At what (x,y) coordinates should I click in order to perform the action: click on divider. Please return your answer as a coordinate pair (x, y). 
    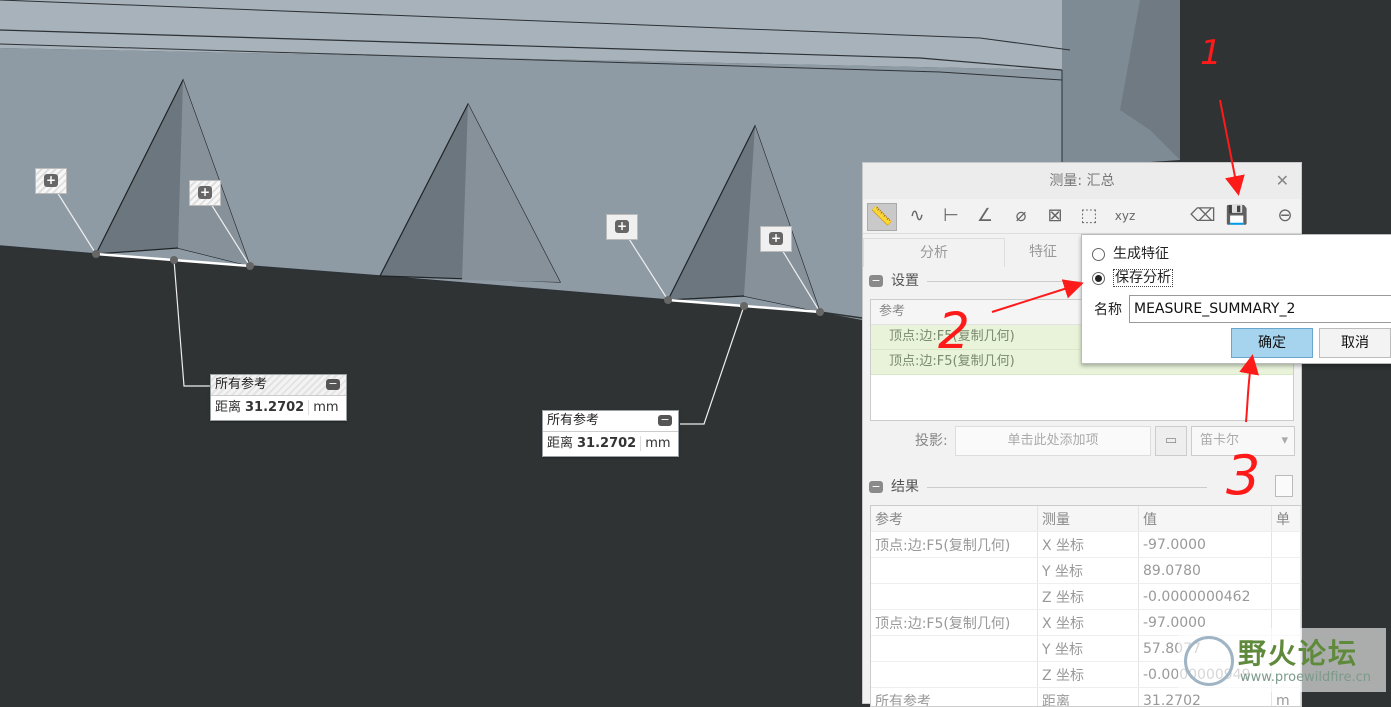
    Looking at the image, I should click on (1067, 487).